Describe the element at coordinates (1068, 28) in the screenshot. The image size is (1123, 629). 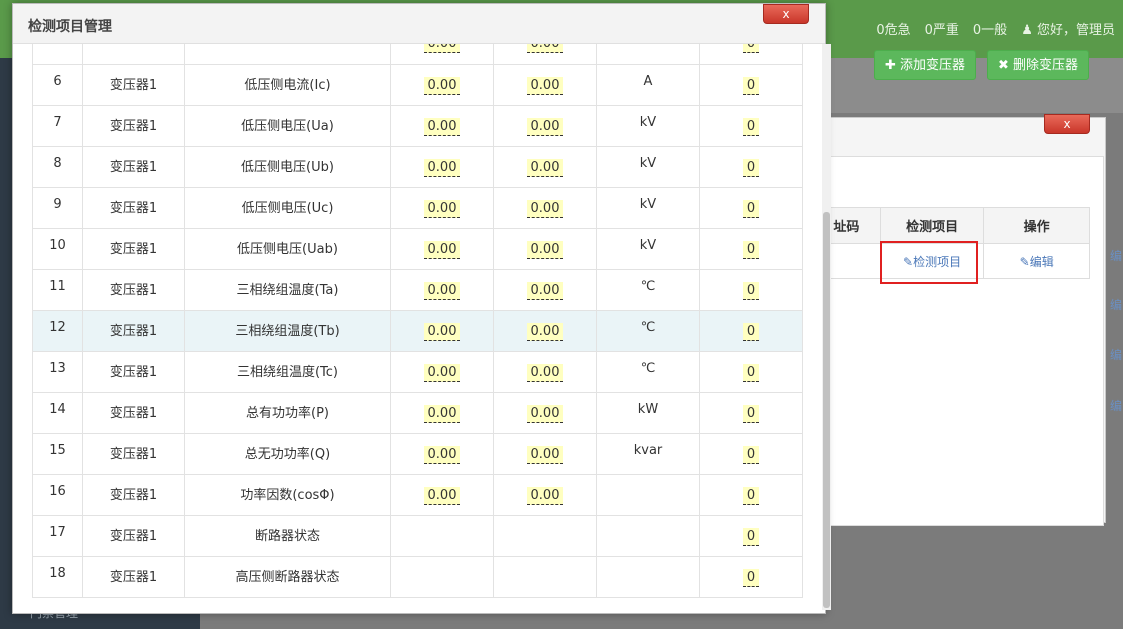
I see `user-menu: ♟ 您好，管理员` at that location.